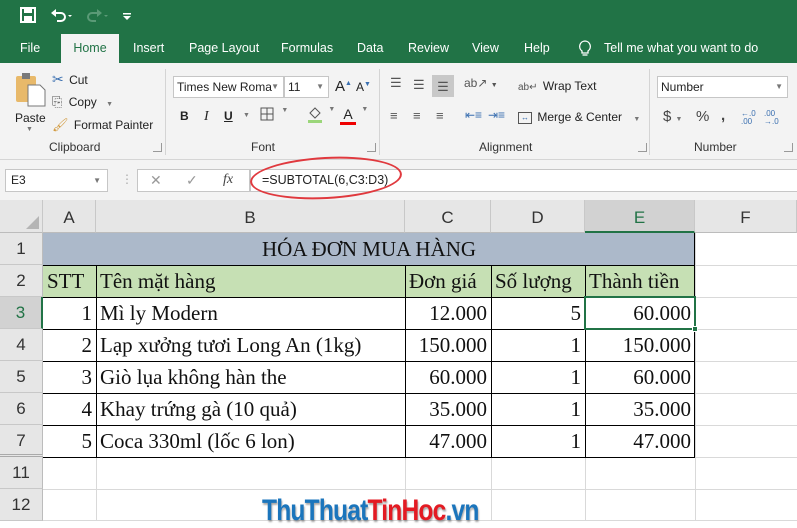 Image resolution: width=797 pixels, height=528 pixels. What do you see at coordinates (224, 48) in the screenshot?
I see `tab-page-layout: Page Layout` at bounding box center [224, 48].